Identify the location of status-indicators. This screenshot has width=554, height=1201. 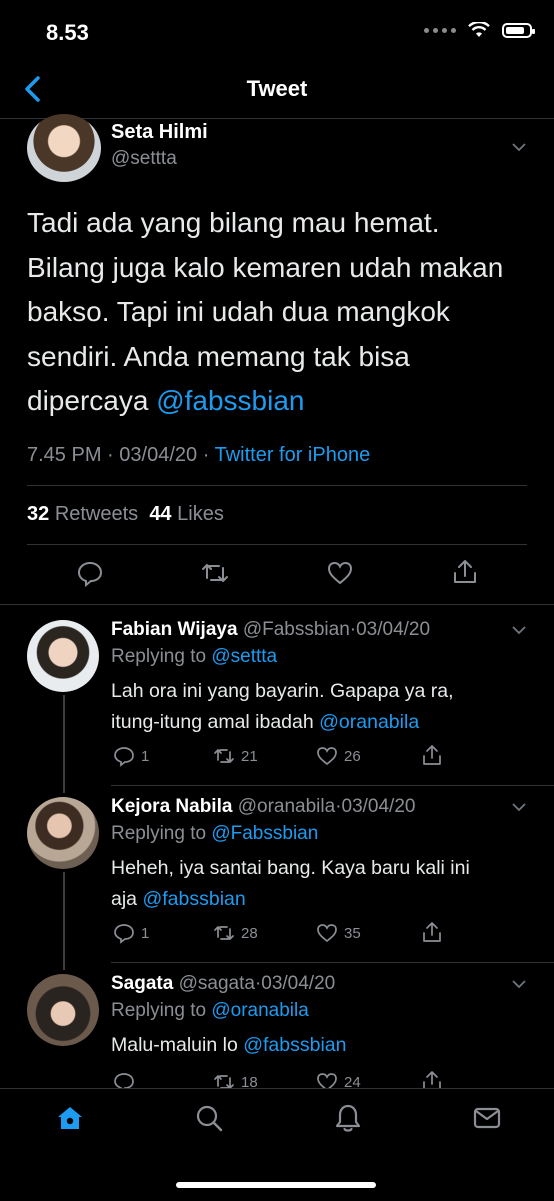
(479, 30).